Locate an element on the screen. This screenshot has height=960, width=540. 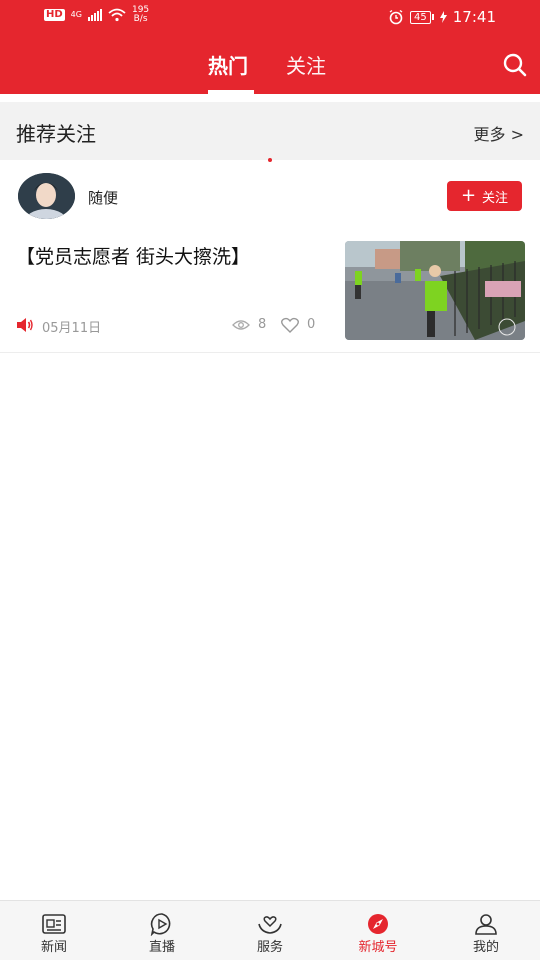
follow-button: + 关注 is located at coordinates (484, 196).